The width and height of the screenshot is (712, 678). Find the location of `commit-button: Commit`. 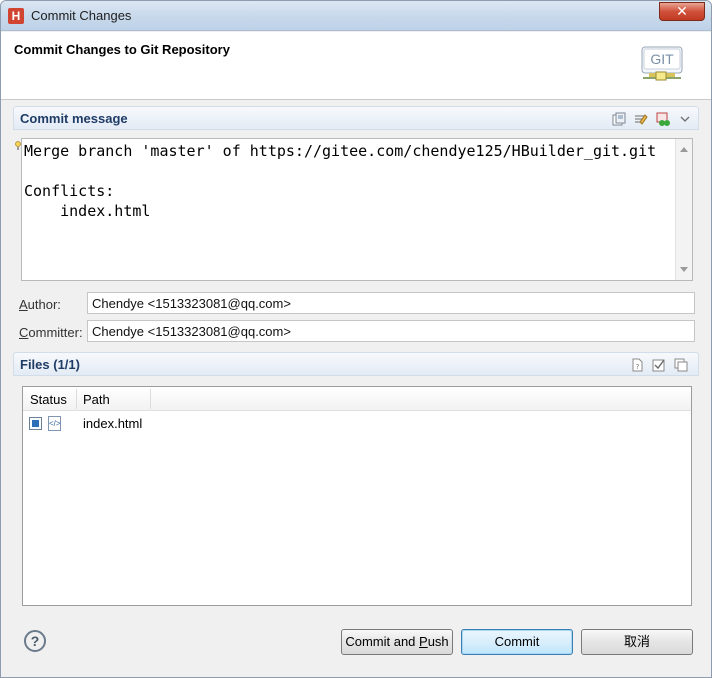

commit-button: Commit is located at coordinates (517, 642).